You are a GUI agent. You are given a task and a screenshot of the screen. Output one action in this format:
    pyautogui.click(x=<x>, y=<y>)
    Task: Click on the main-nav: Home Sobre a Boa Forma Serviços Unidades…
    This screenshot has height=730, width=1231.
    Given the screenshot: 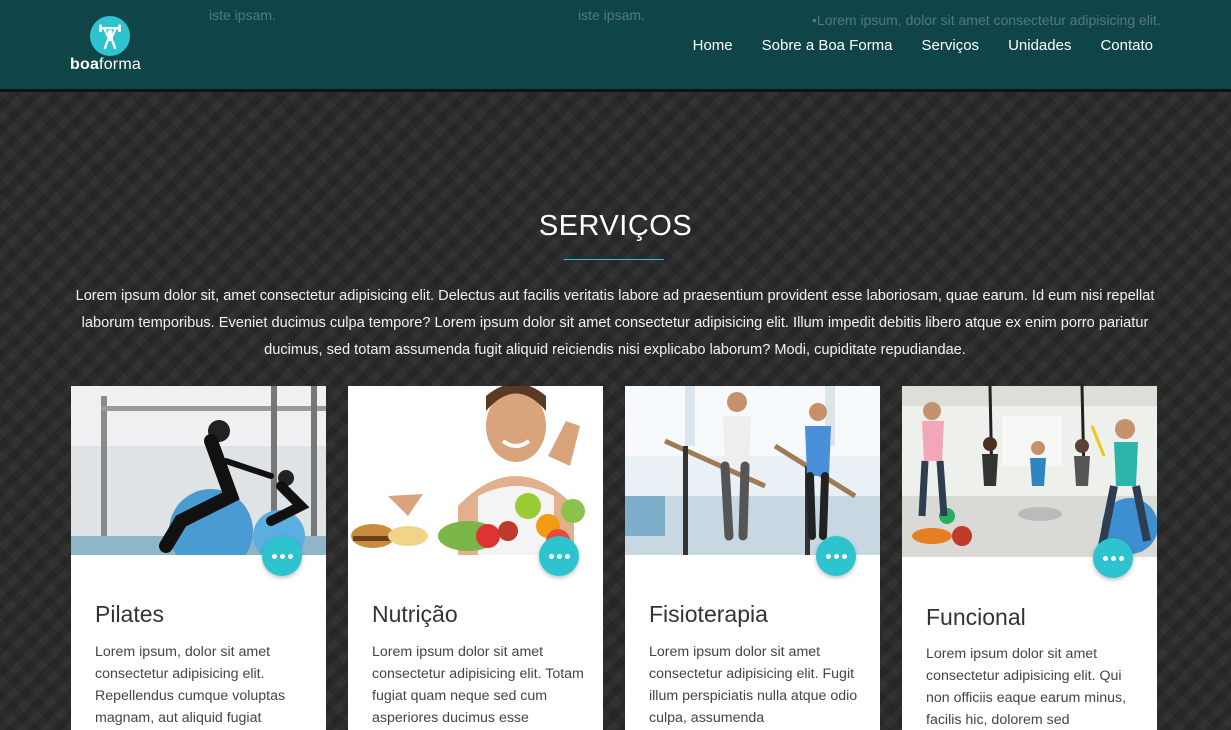 What is the action you would take?
    pyautogui.click(x=923, y=45)
    